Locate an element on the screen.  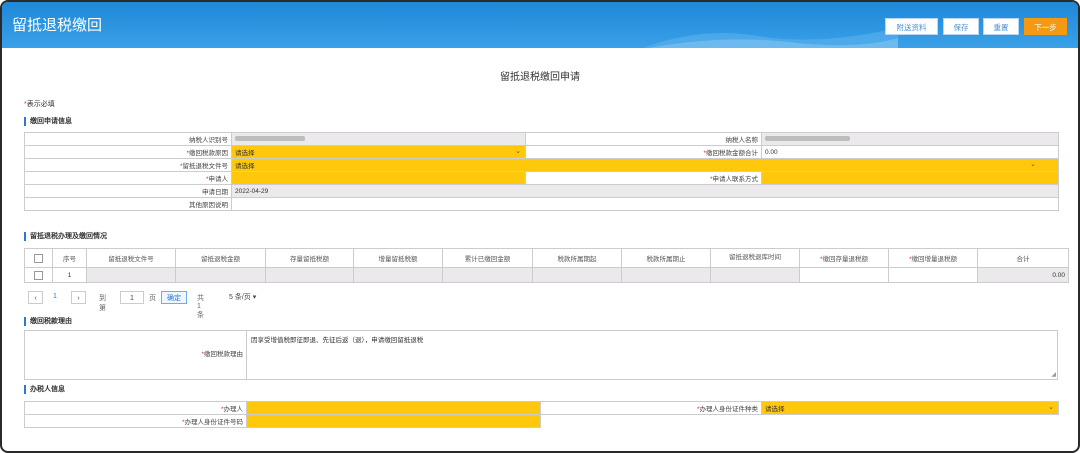
goto-page-input: 1 is located at coordinates (132, 297).